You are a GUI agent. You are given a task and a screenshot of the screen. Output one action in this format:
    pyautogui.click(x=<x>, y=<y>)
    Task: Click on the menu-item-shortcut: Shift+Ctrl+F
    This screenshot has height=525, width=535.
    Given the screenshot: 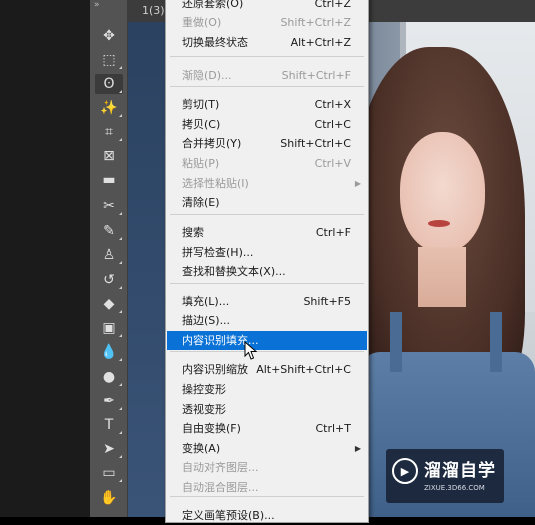 What is the action you would take?
    pyautogui.click(x=316, y=75)
    